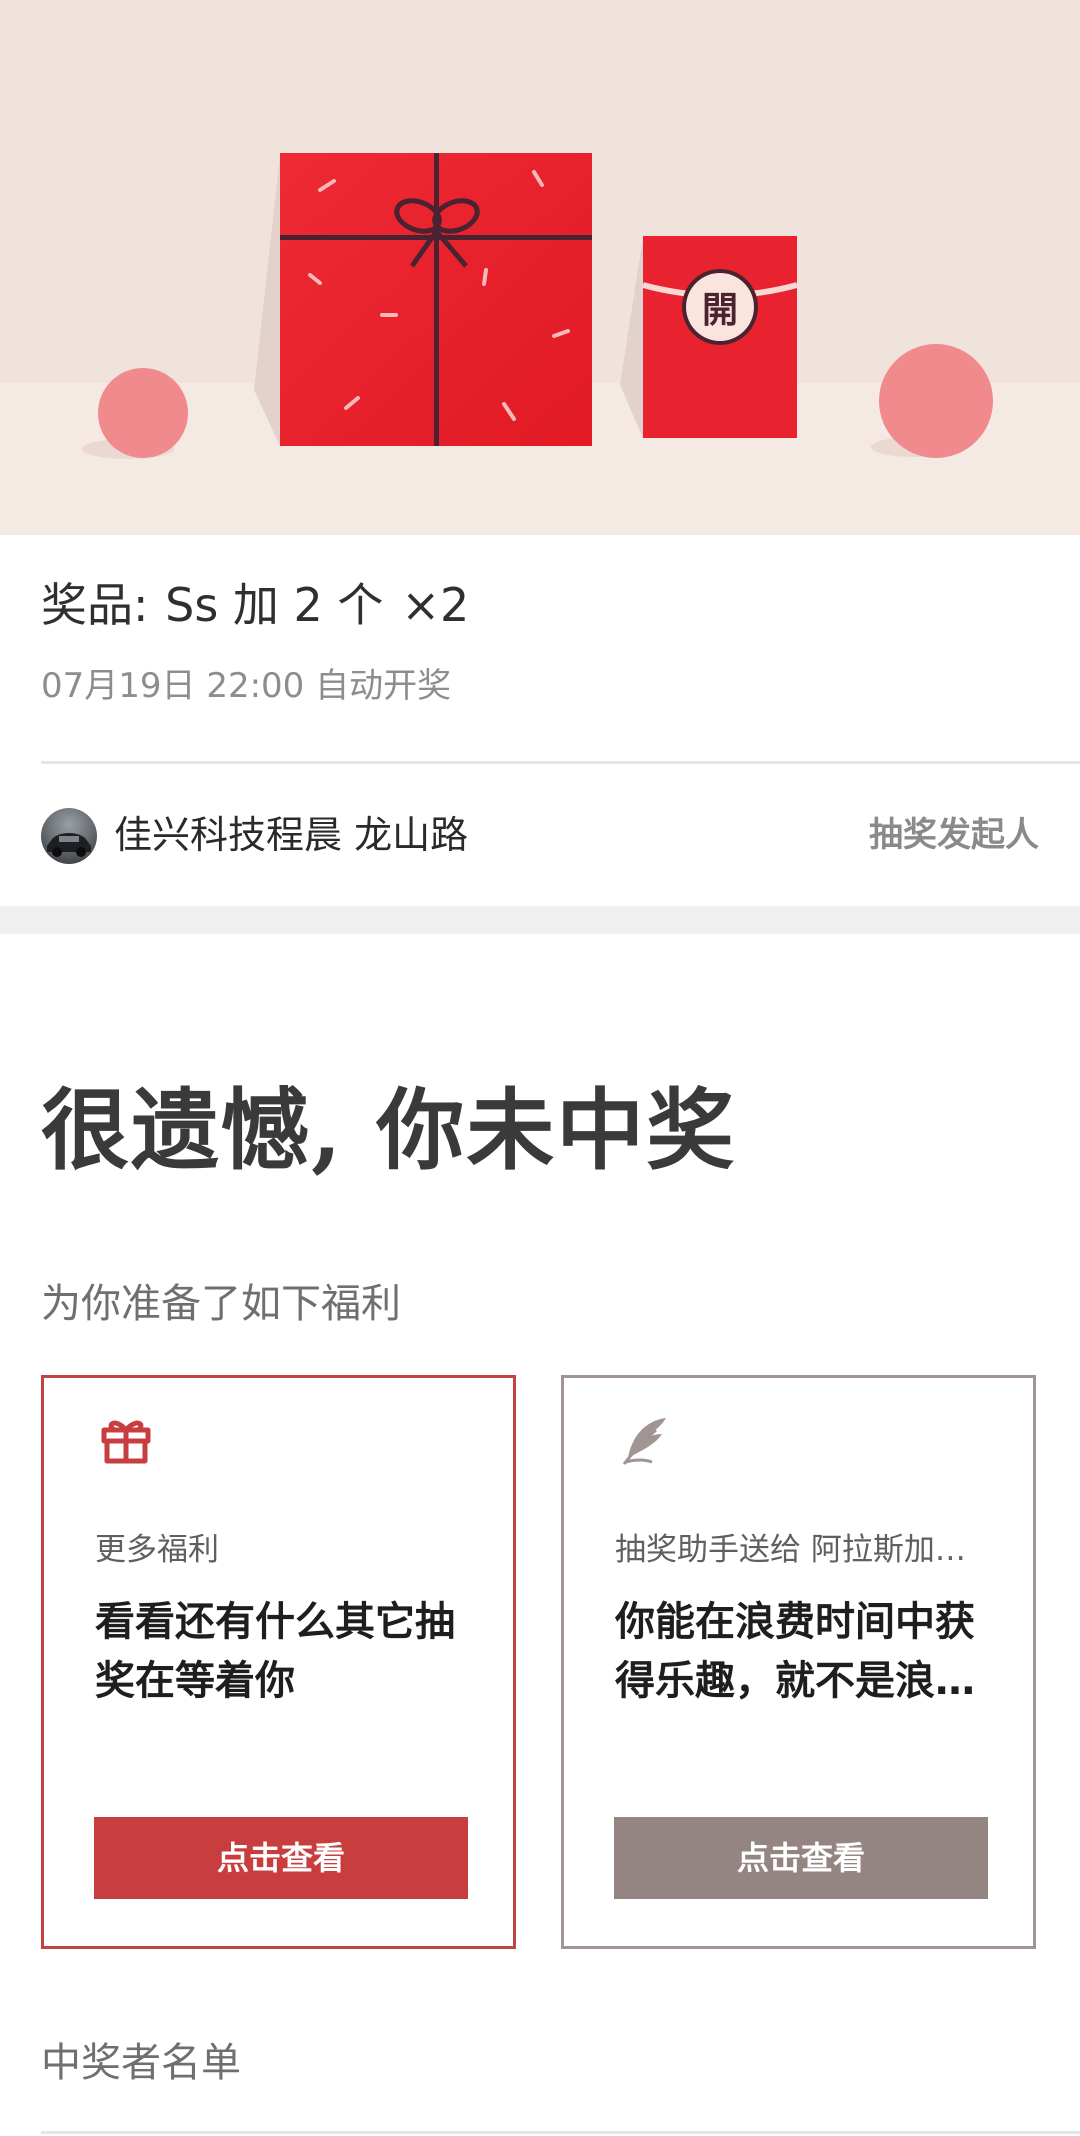 The width and height of the screenshot is (1080, 2136). I want to click on benefit-card-more: 更多福利 看看还有什么其它抽奖在等着你 点击查看, so click(278, 1662).